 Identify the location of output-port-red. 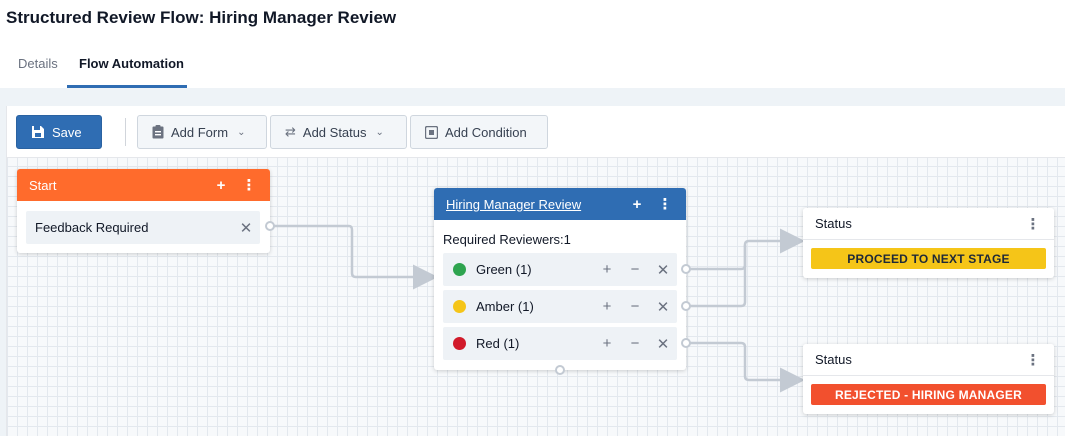
(686, 343).